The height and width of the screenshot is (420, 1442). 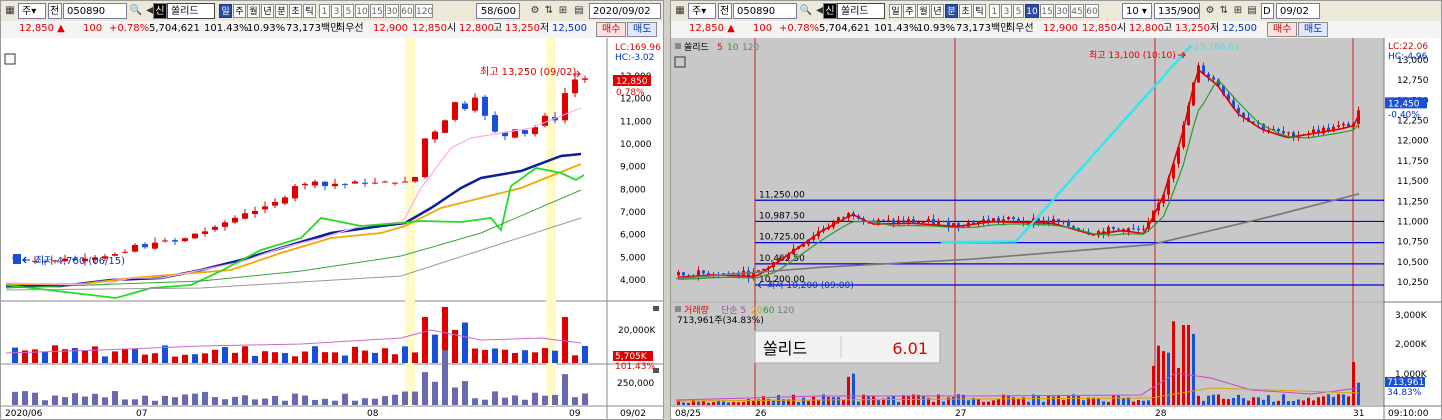 What do you see at coordinates (42, 28) in the screenshot?
I see `current-price: 12,850 ▲` at bounding box center [42, 28].